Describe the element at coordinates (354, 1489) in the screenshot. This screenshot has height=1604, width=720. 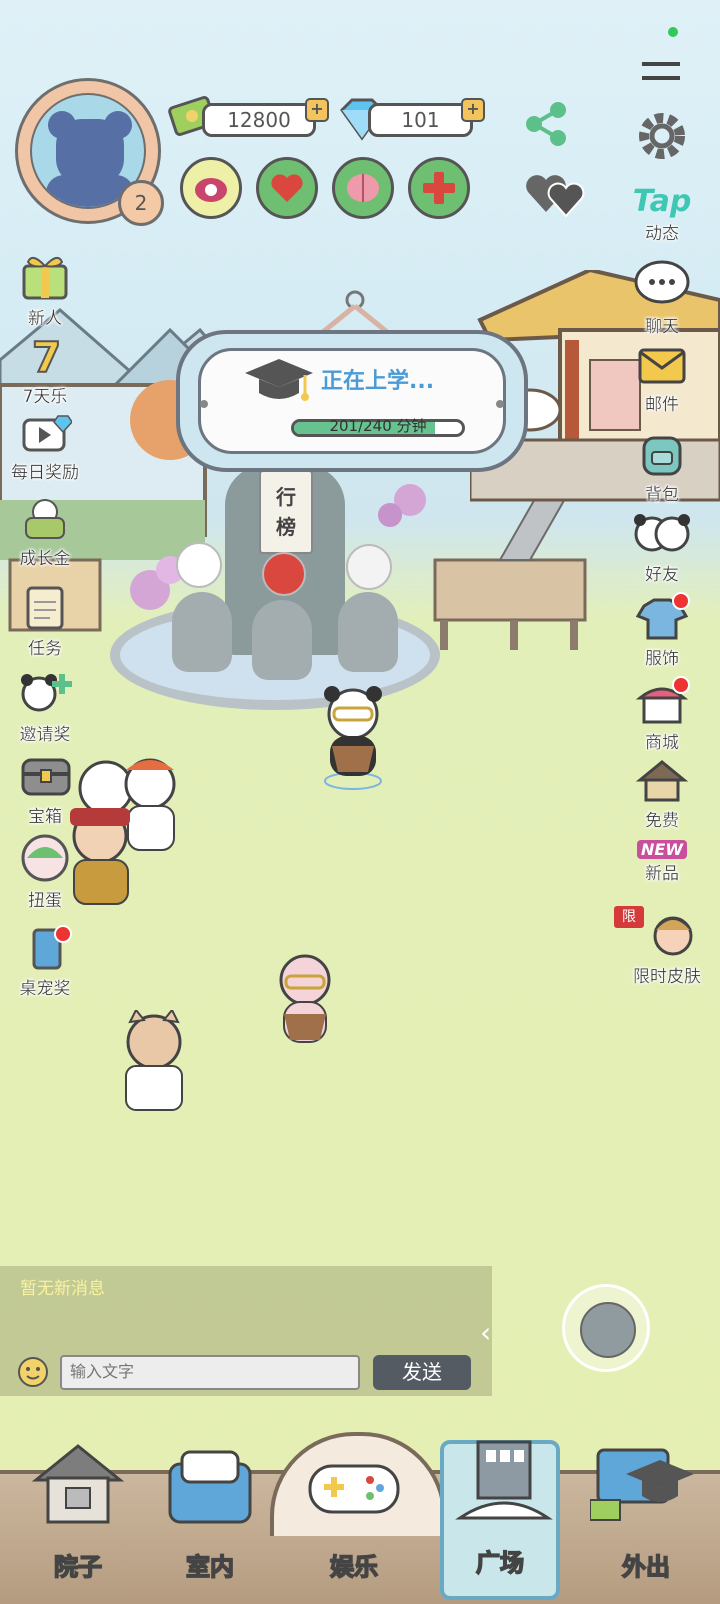
I see `gamepad-icon` at that location.